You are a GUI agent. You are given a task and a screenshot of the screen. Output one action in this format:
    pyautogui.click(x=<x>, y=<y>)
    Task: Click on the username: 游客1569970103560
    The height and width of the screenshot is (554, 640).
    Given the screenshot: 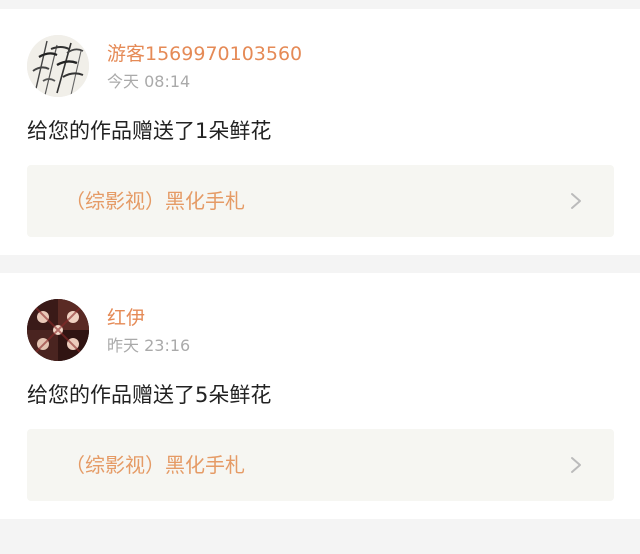 What is the action you would take?
    pyautogui.click(x=204, y=54)
    